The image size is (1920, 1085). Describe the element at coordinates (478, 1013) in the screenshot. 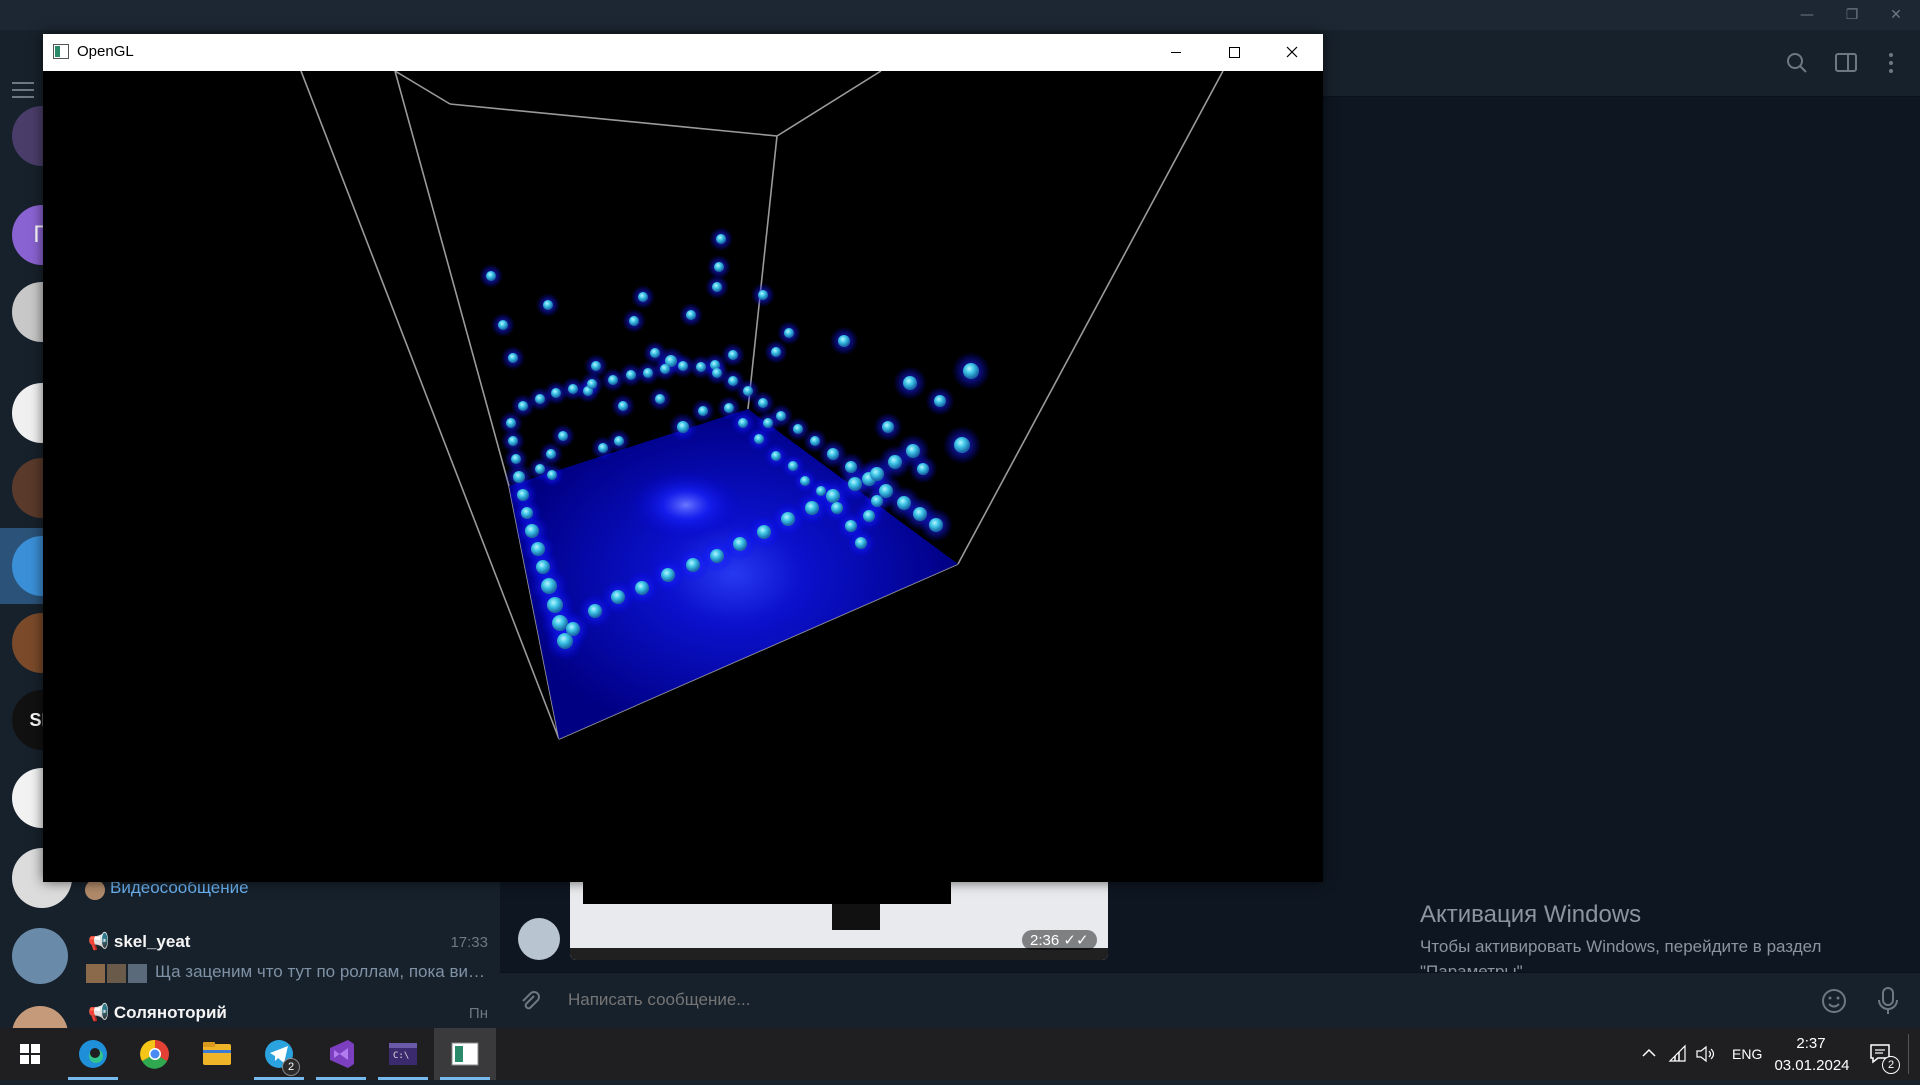

I see `chat-time: Пн` at that location.